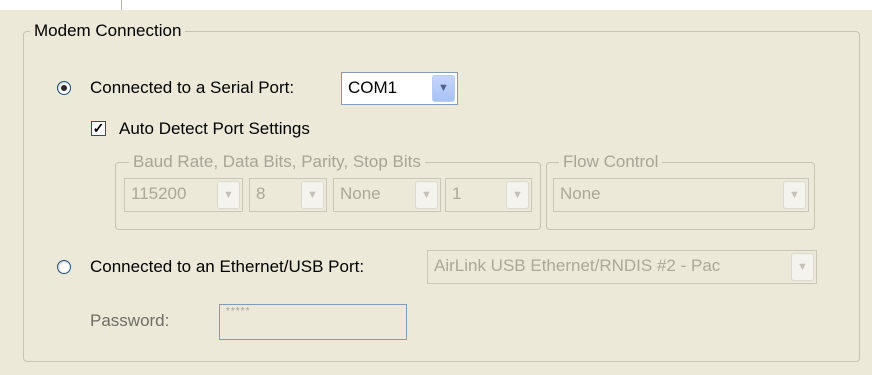  Describe the element at coordinates (360, 193) in the screenshot. I see `parity-value: None` at that location.